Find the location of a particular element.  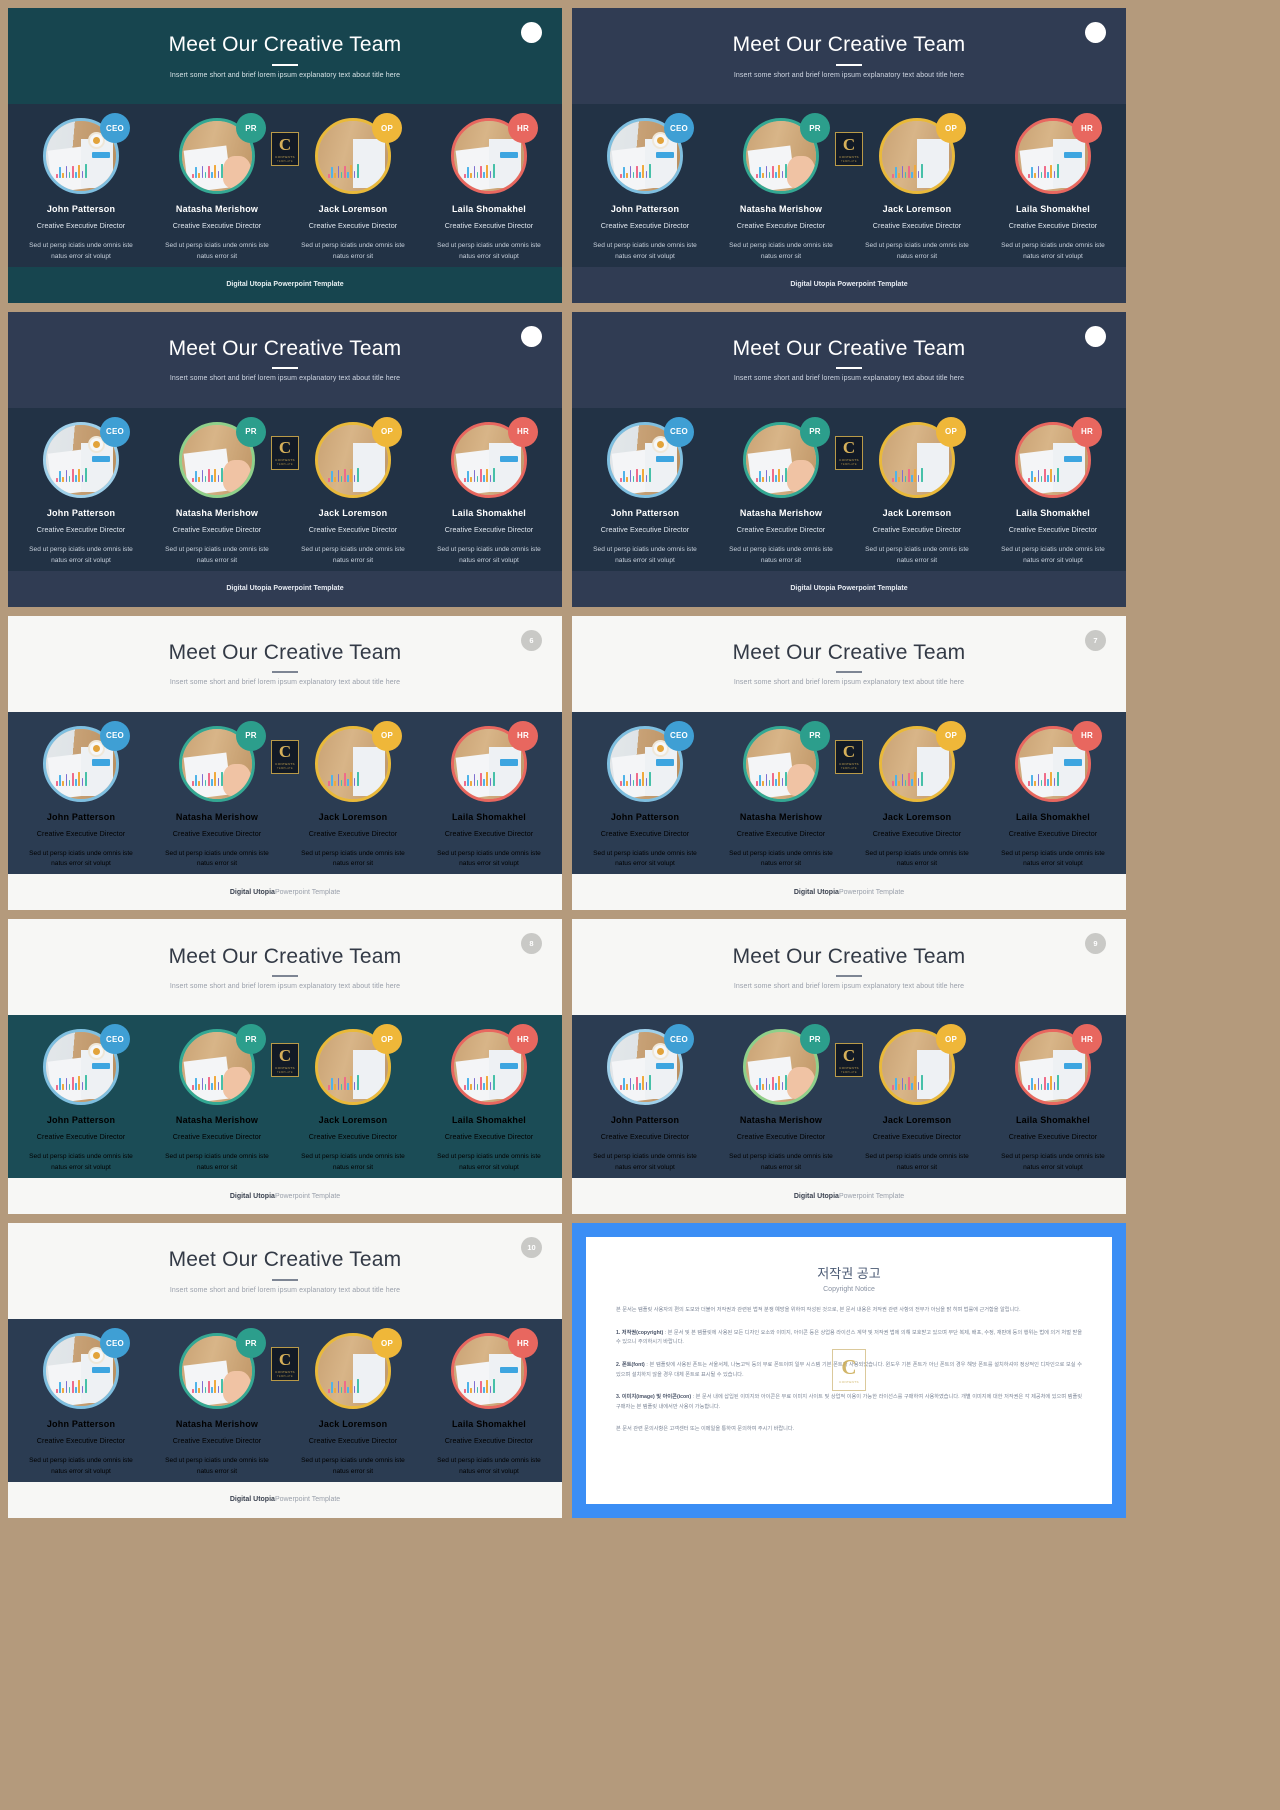

slide-number-badge: 7 is located at coordinates (1095, 640).